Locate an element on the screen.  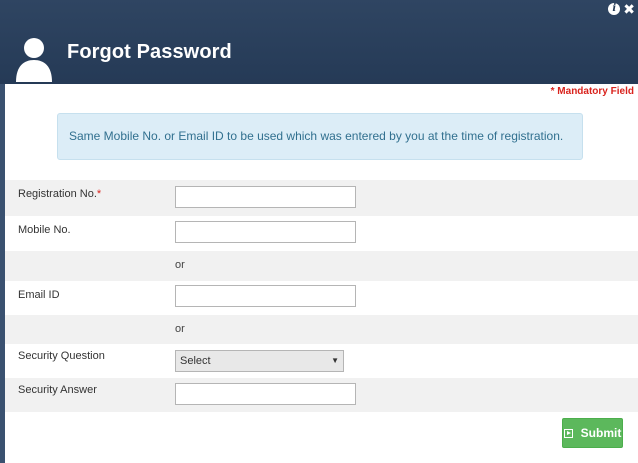
registration-row: Registration No.* is located at coordinates (321, 198).